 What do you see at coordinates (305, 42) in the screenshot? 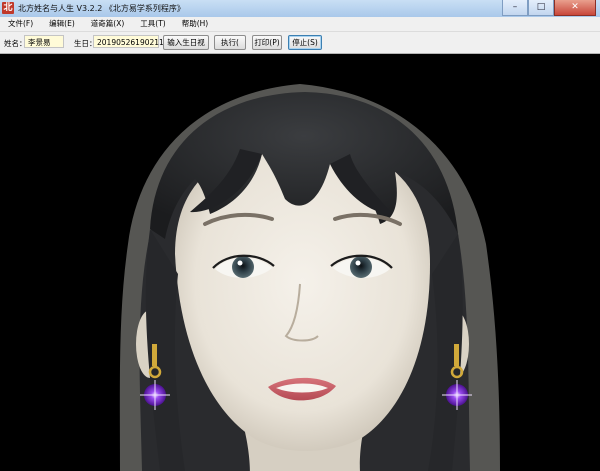
I see `stop-button: 停止(S)` at bounding box center [305, 42].